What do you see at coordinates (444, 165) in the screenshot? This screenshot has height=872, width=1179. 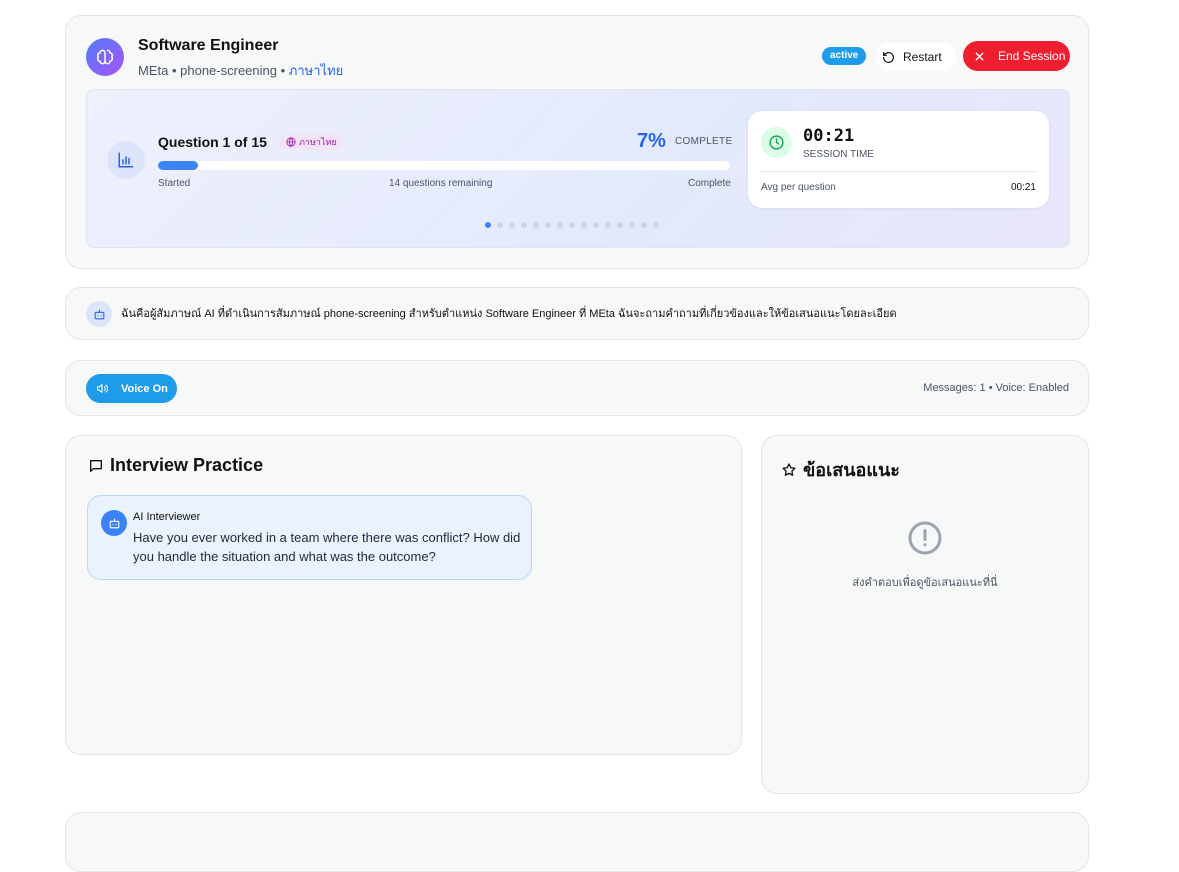 I see `progress-bar` at bounding box center [444, 165].